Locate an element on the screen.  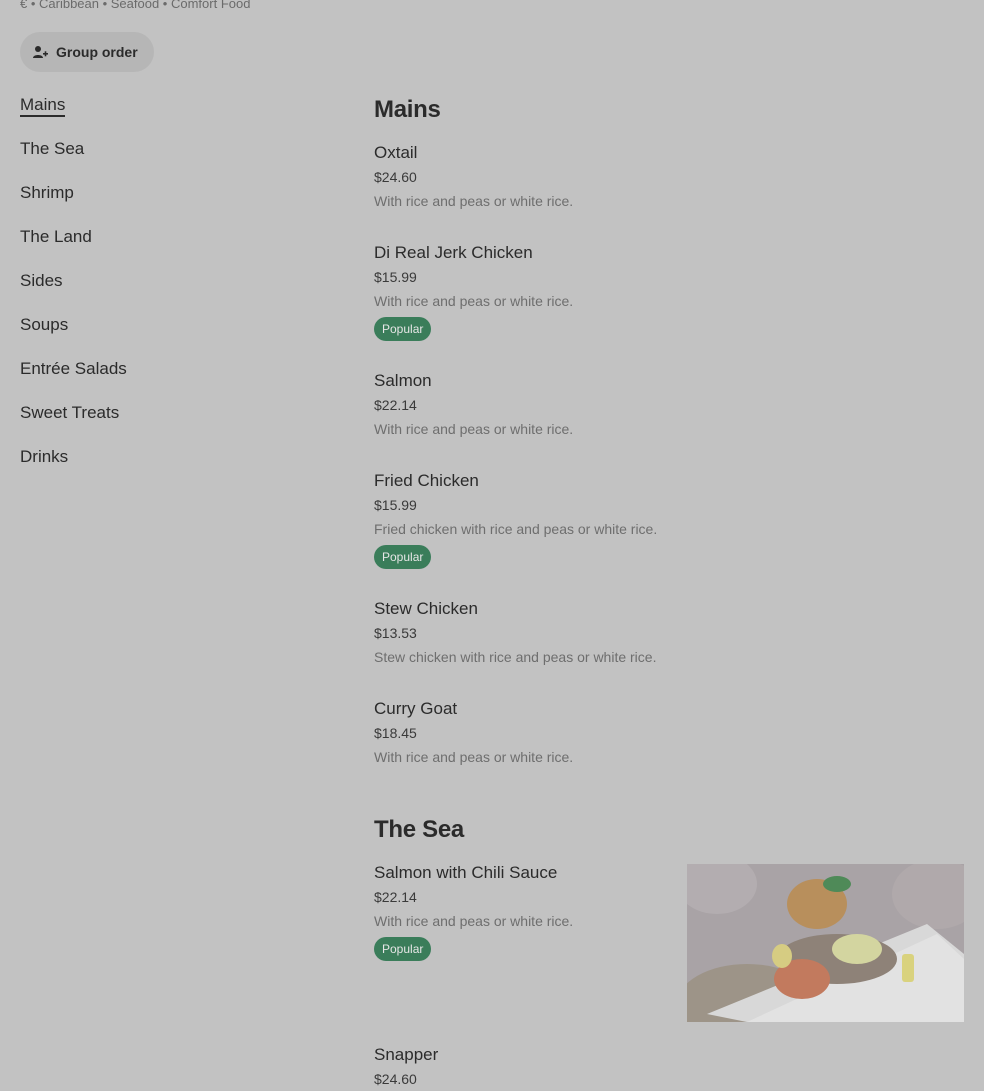
nav-item-sides: Sides is located at coordinates (170, 281).